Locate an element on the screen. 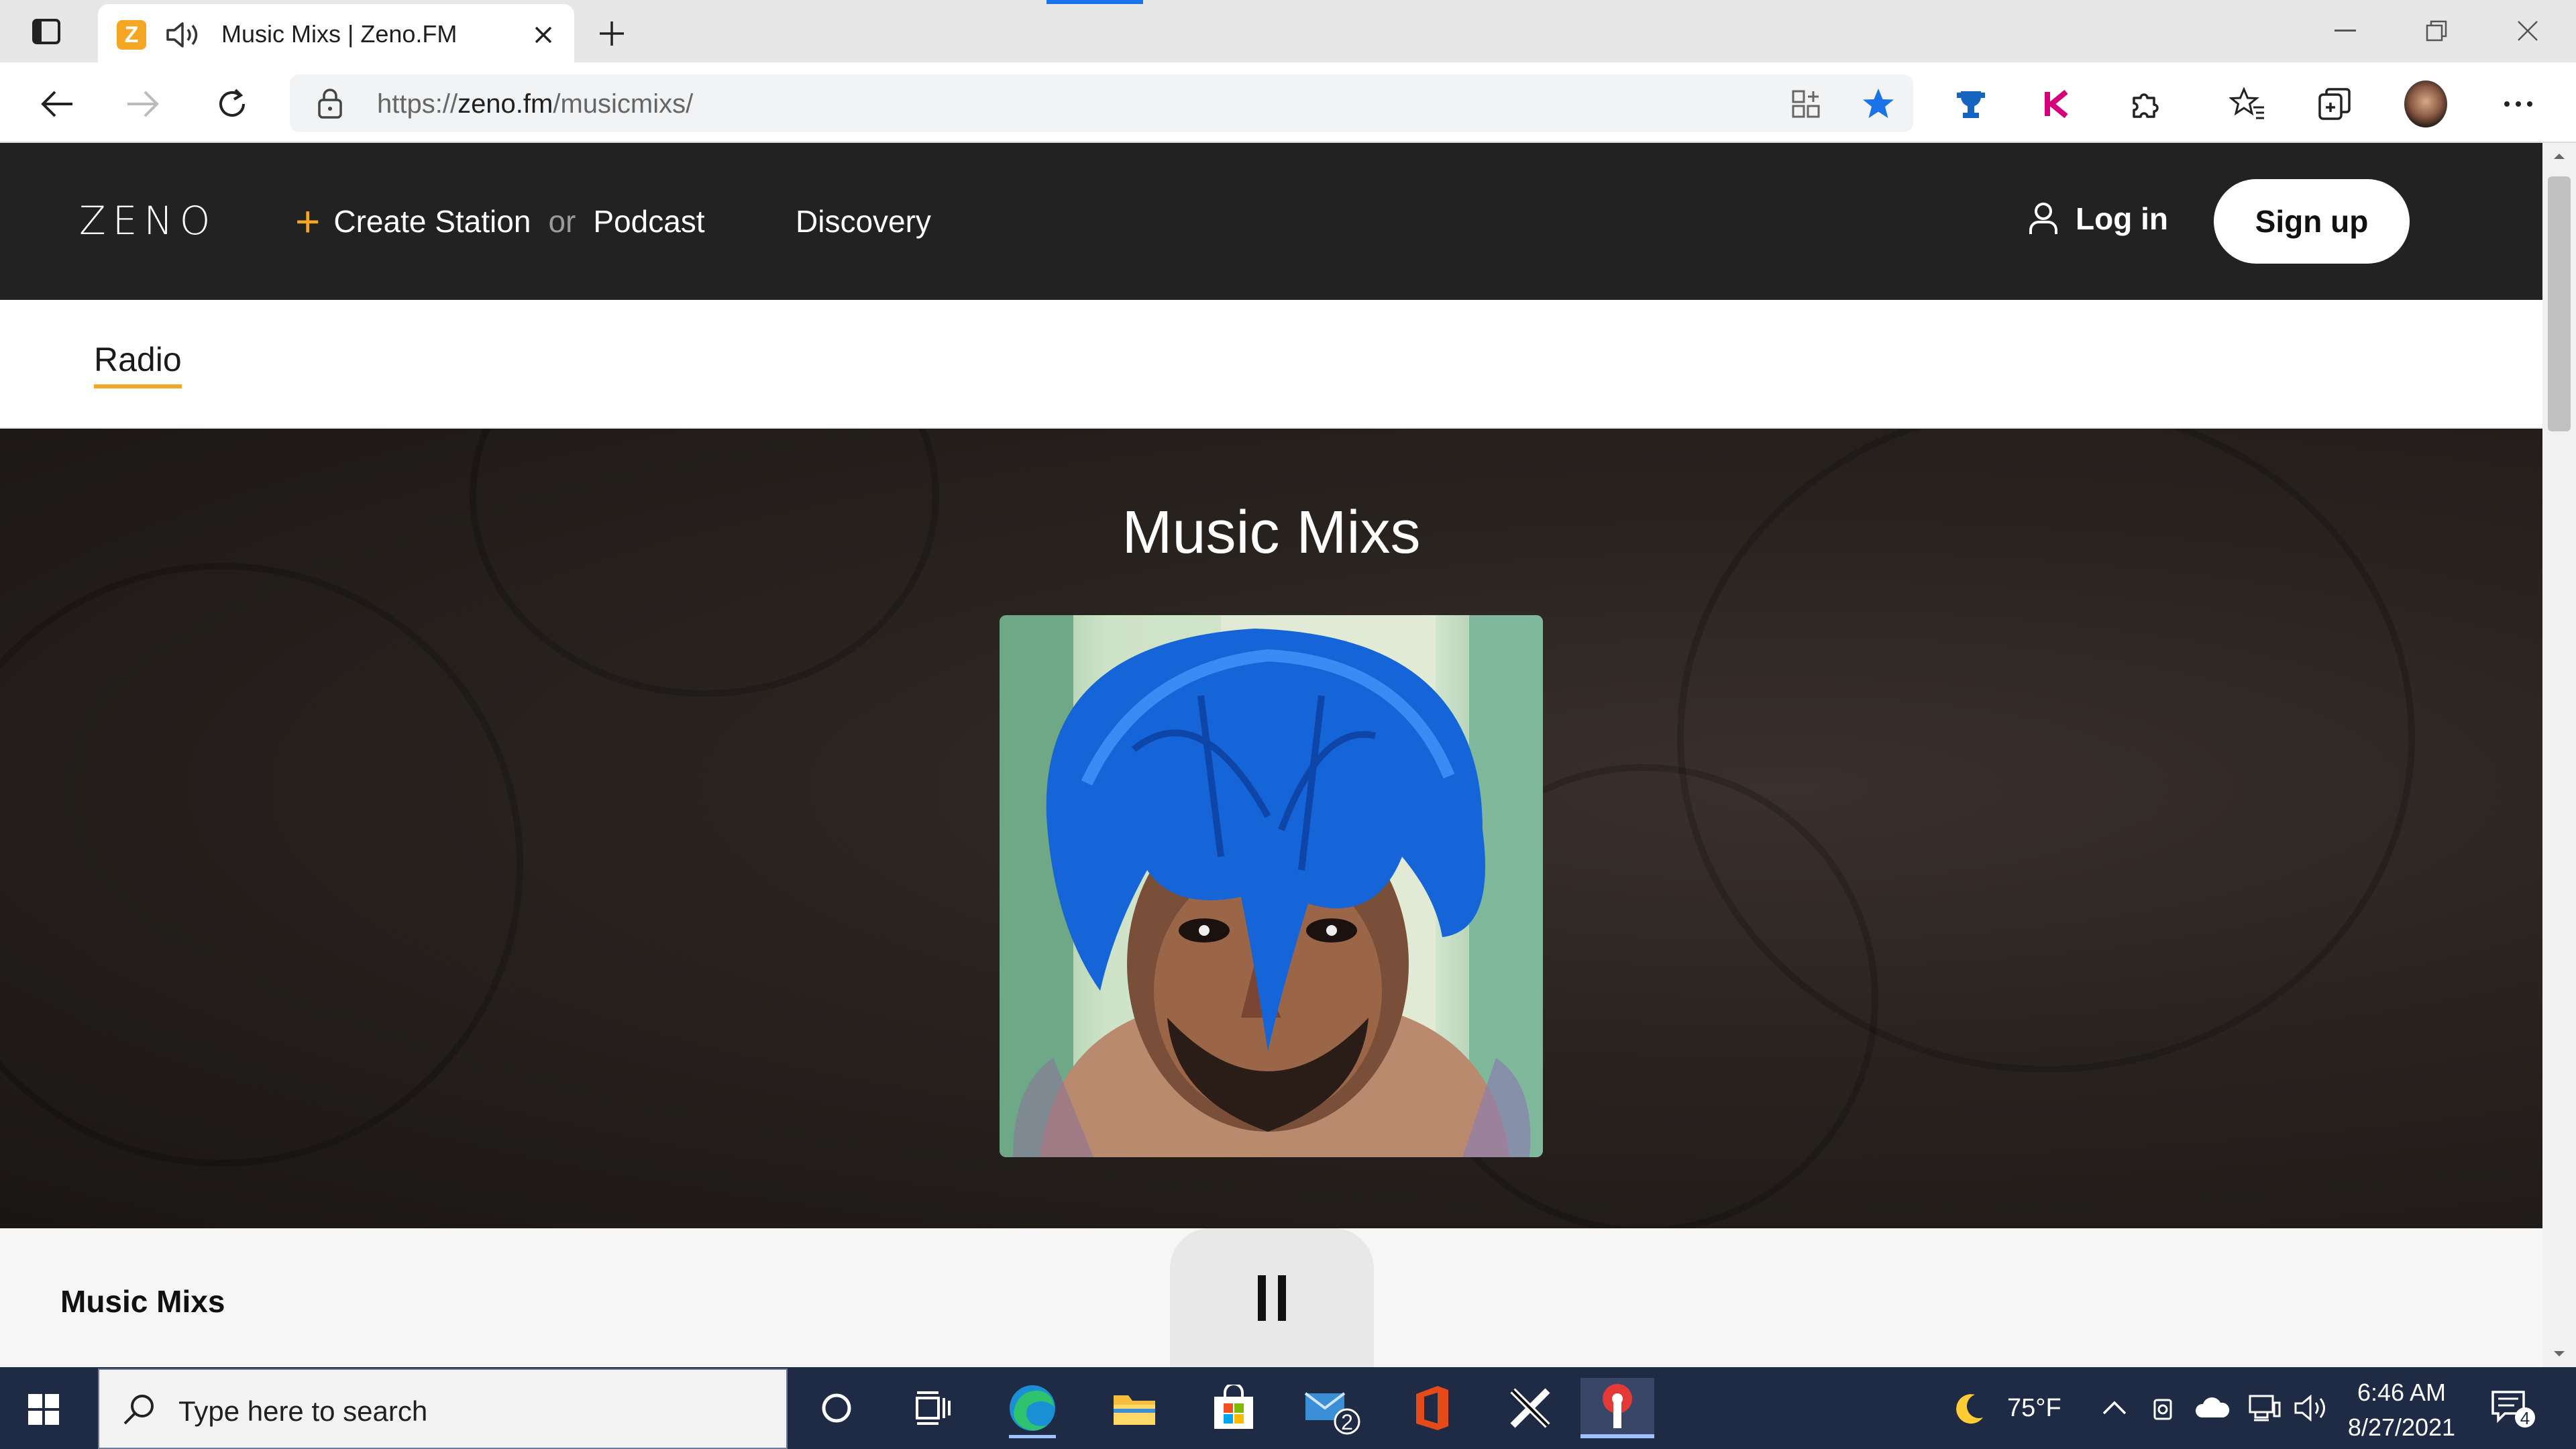  plus-icon: + is located at coordinates (308, 221).